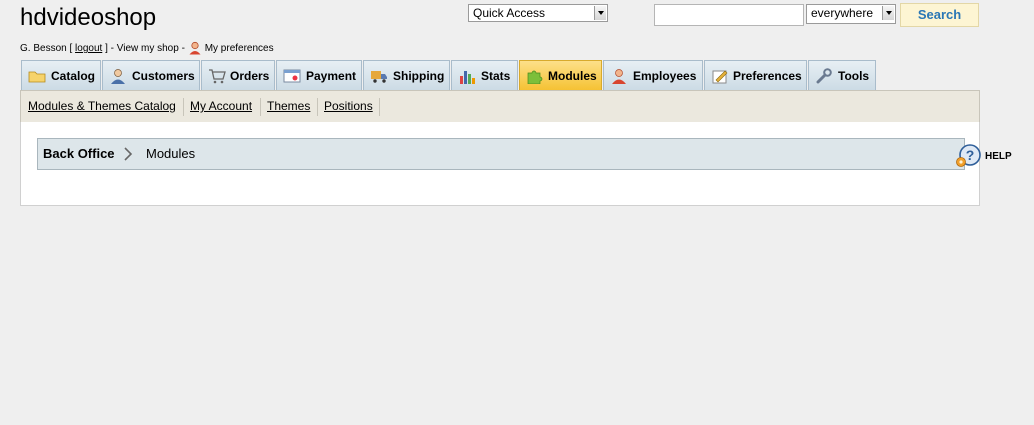  I want to click on subnav-modules-themes-catalog: Modules & Themes Catalog, so click(102, 106).